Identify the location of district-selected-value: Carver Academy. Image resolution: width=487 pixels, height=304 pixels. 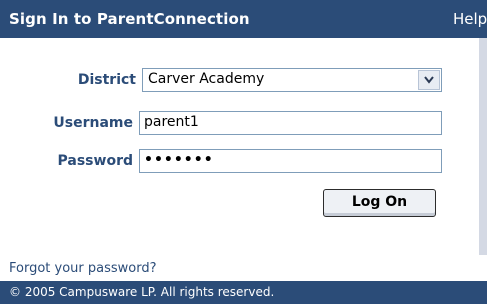
(206, 79).